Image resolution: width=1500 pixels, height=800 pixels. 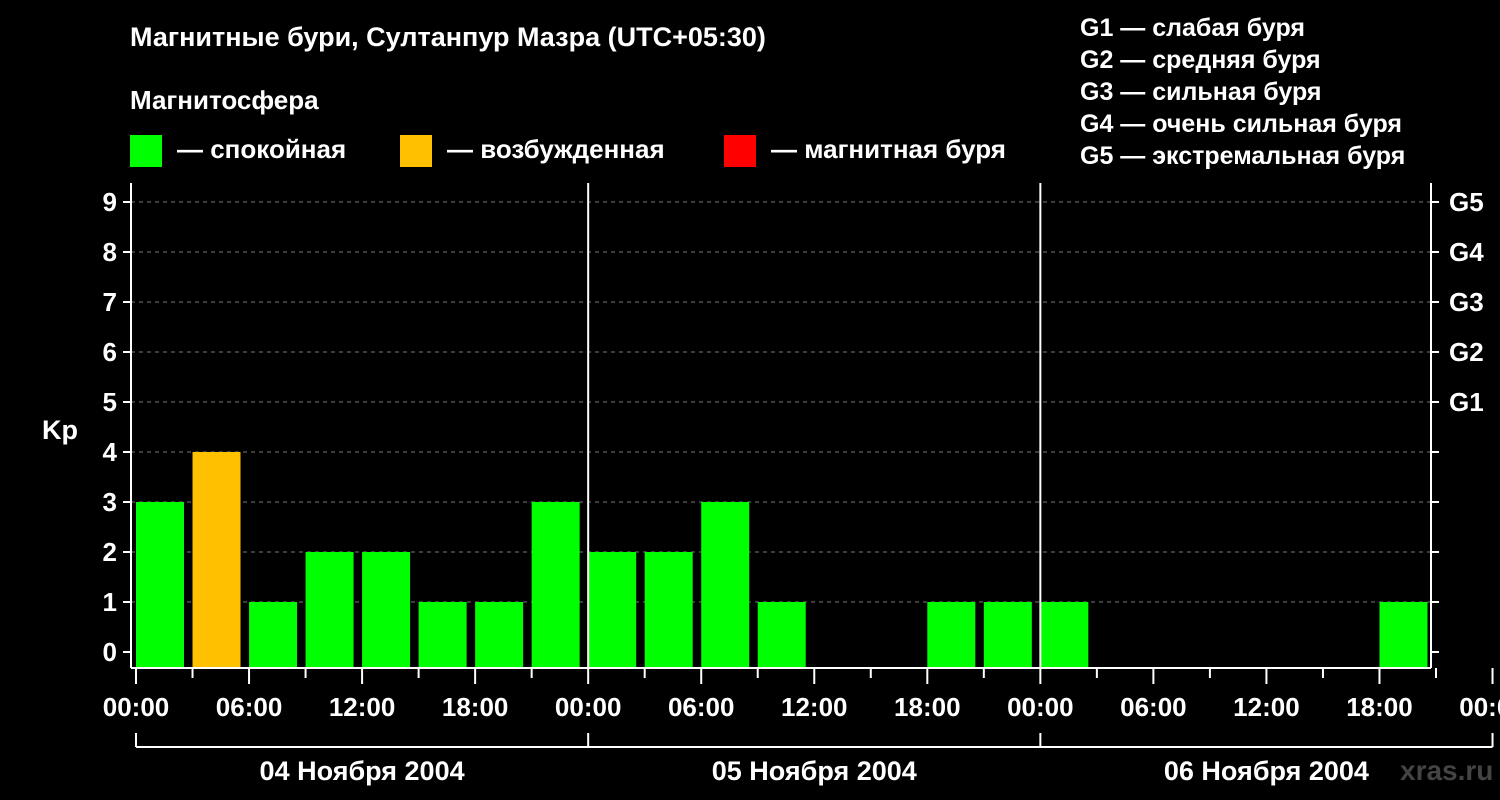 What do you see at coordinates (110, 352) in the screenshot?
I see `y-tick-label: 6` at bounding box center [110, 352].